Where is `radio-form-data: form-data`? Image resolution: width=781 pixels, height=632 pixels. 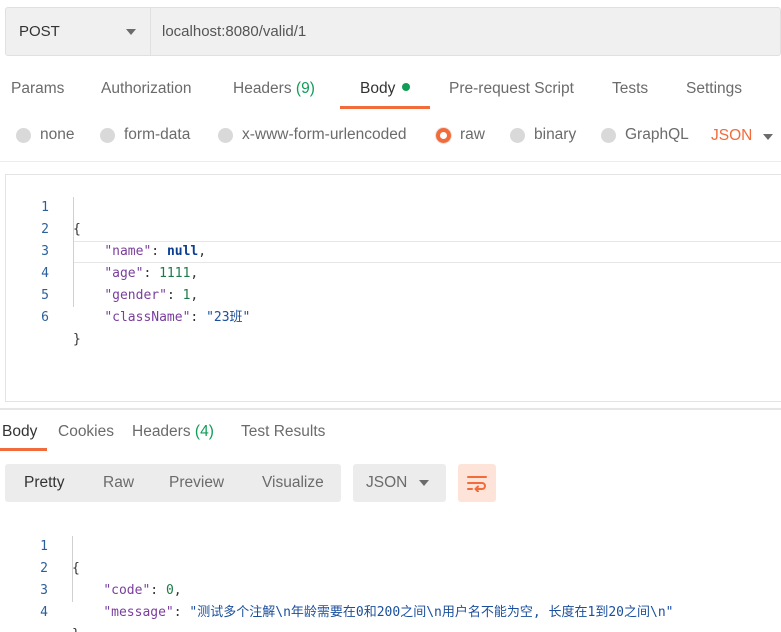 radio-form-data: form-data is located at coordinates (145, 135).